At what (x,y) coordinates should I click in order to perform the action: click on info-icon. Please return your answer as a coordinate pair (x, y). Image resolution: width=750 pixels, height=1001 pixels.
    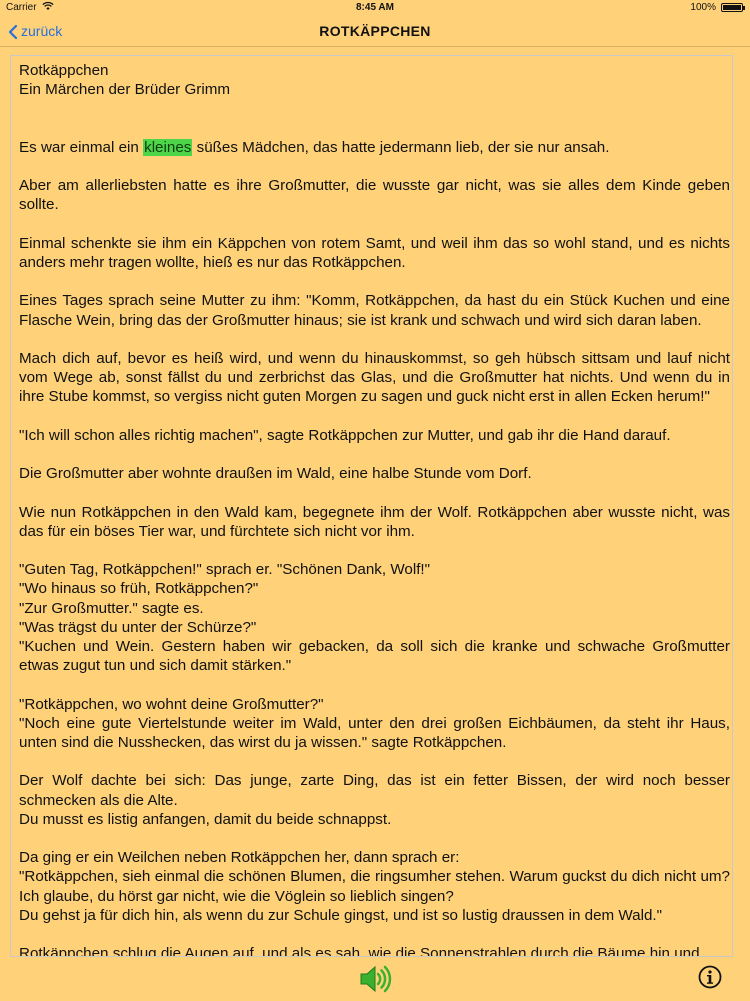
    Looking at the image, I should click on (710, 977).